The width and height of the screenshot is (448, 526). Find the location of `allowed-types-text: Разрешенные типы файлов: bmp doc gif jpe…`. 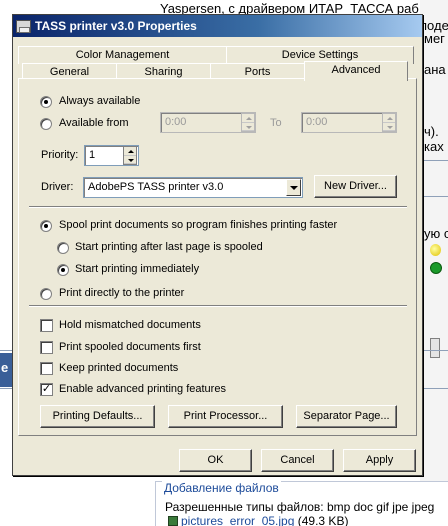

allowed-types-text: Разрешенные типы файлов: bmp doc gif jpe… is located at coordinates (300, 507).